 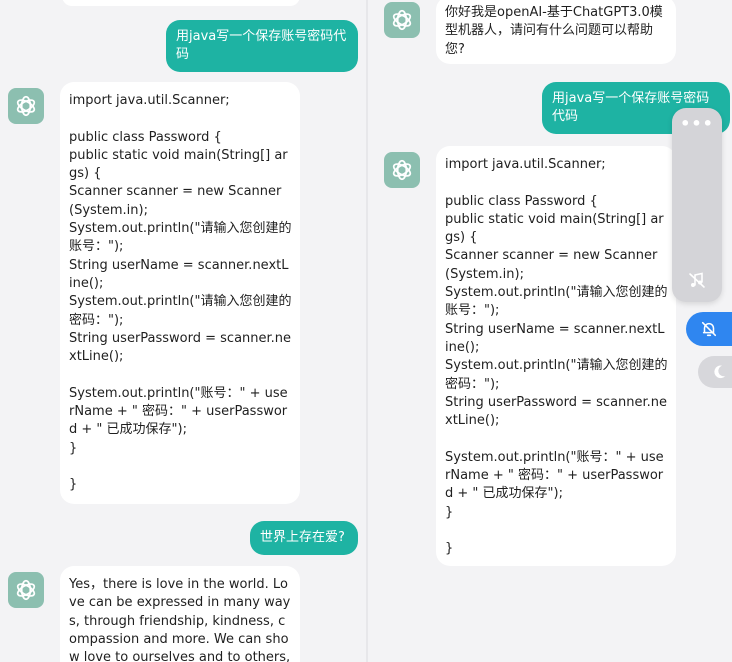 What do you see at coordinates (697, 123) in the screenshot?
I see `more-dots-icon: •••` at bounding box center [697, 123].